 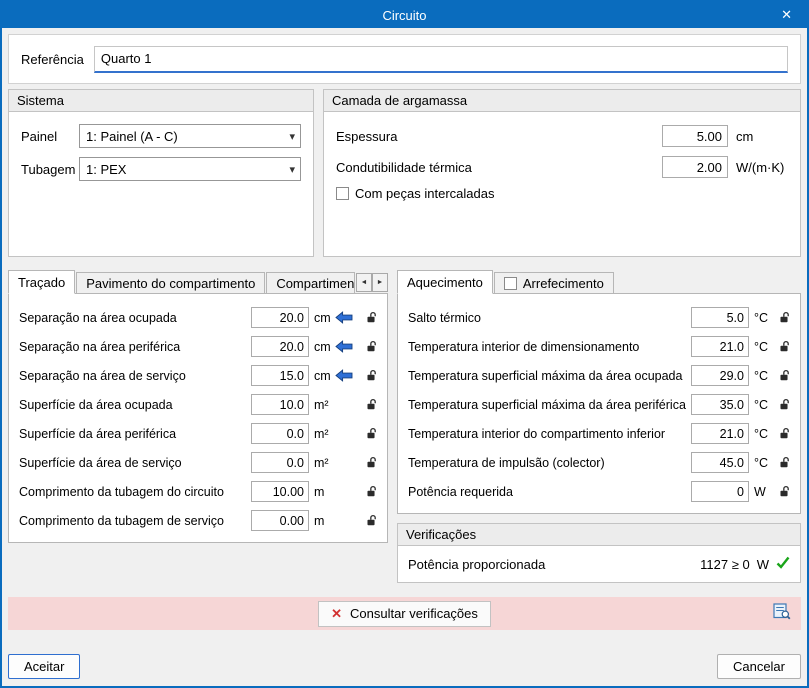 What do you see at coordinates (562, 167) in the screenshot?
I see `condutibilidade-row: Condutibilidade térmica W/(m·K)` at bounding box center [562, 167].